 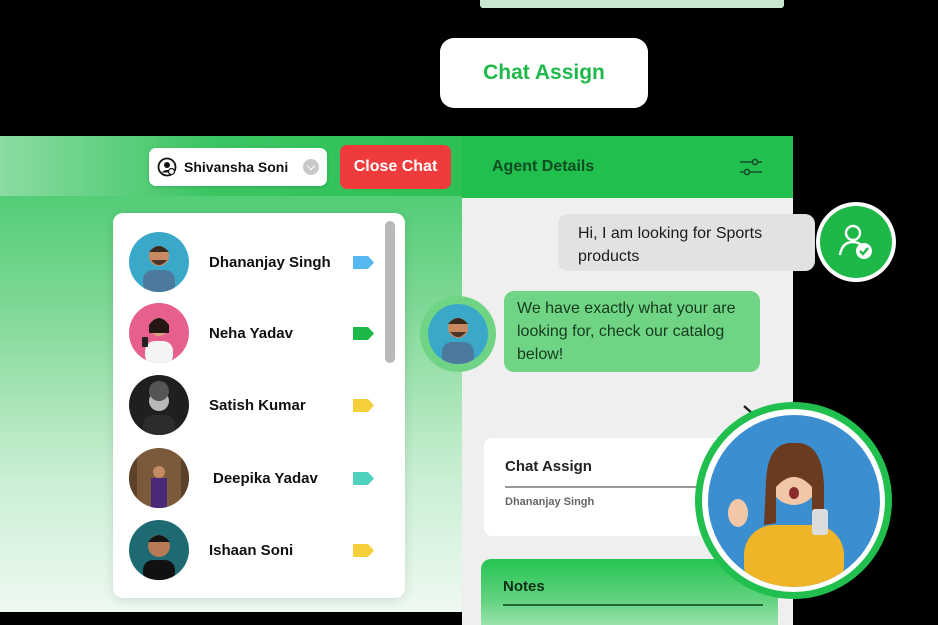 I want to click on list-item: Satish Kumar, so click(x=251, y=405).